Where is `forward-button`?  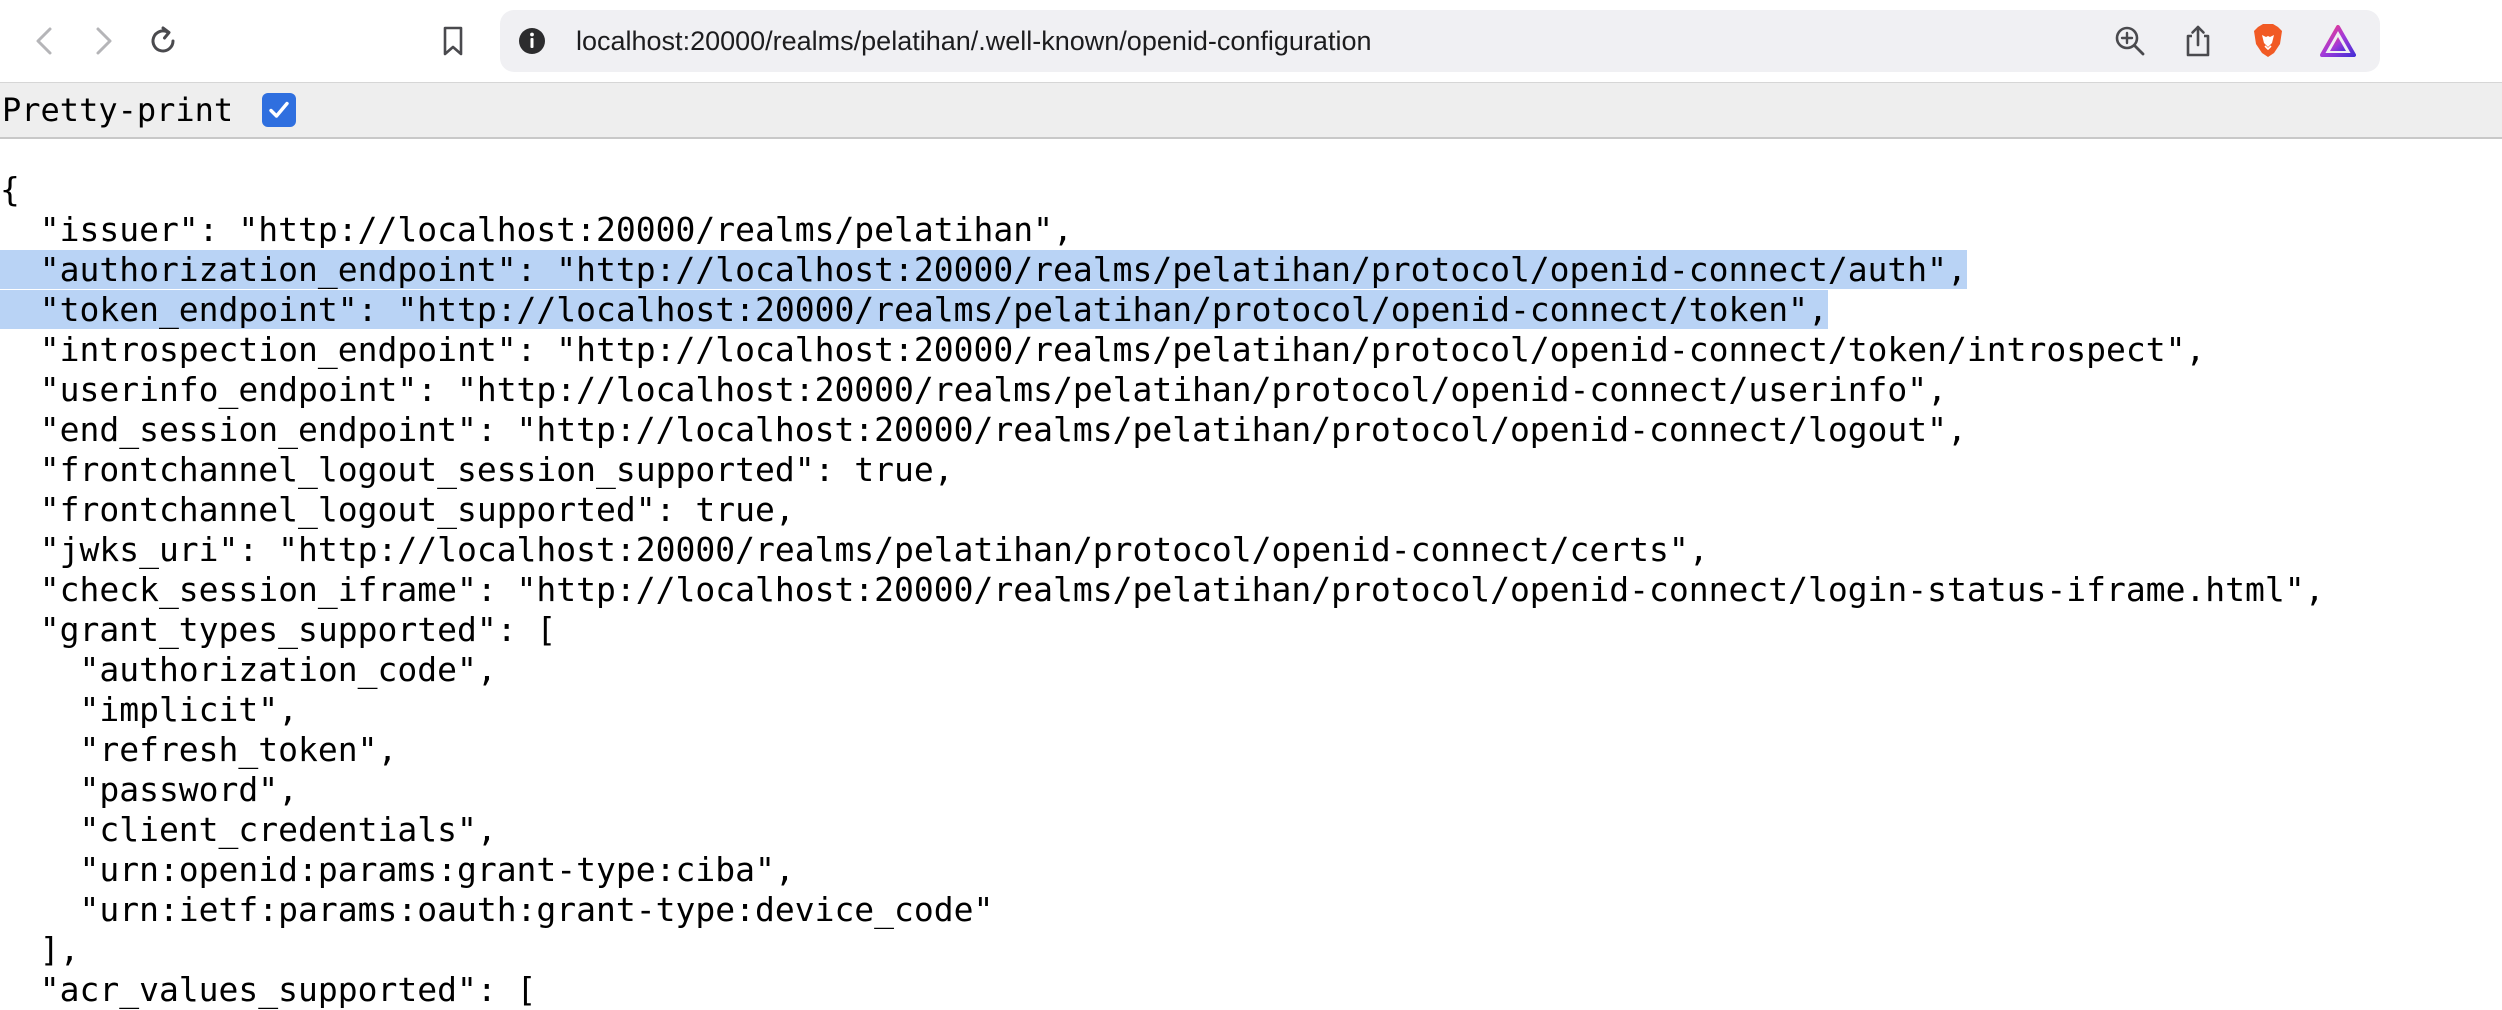 forward-button is located at coordinates (103, 41).